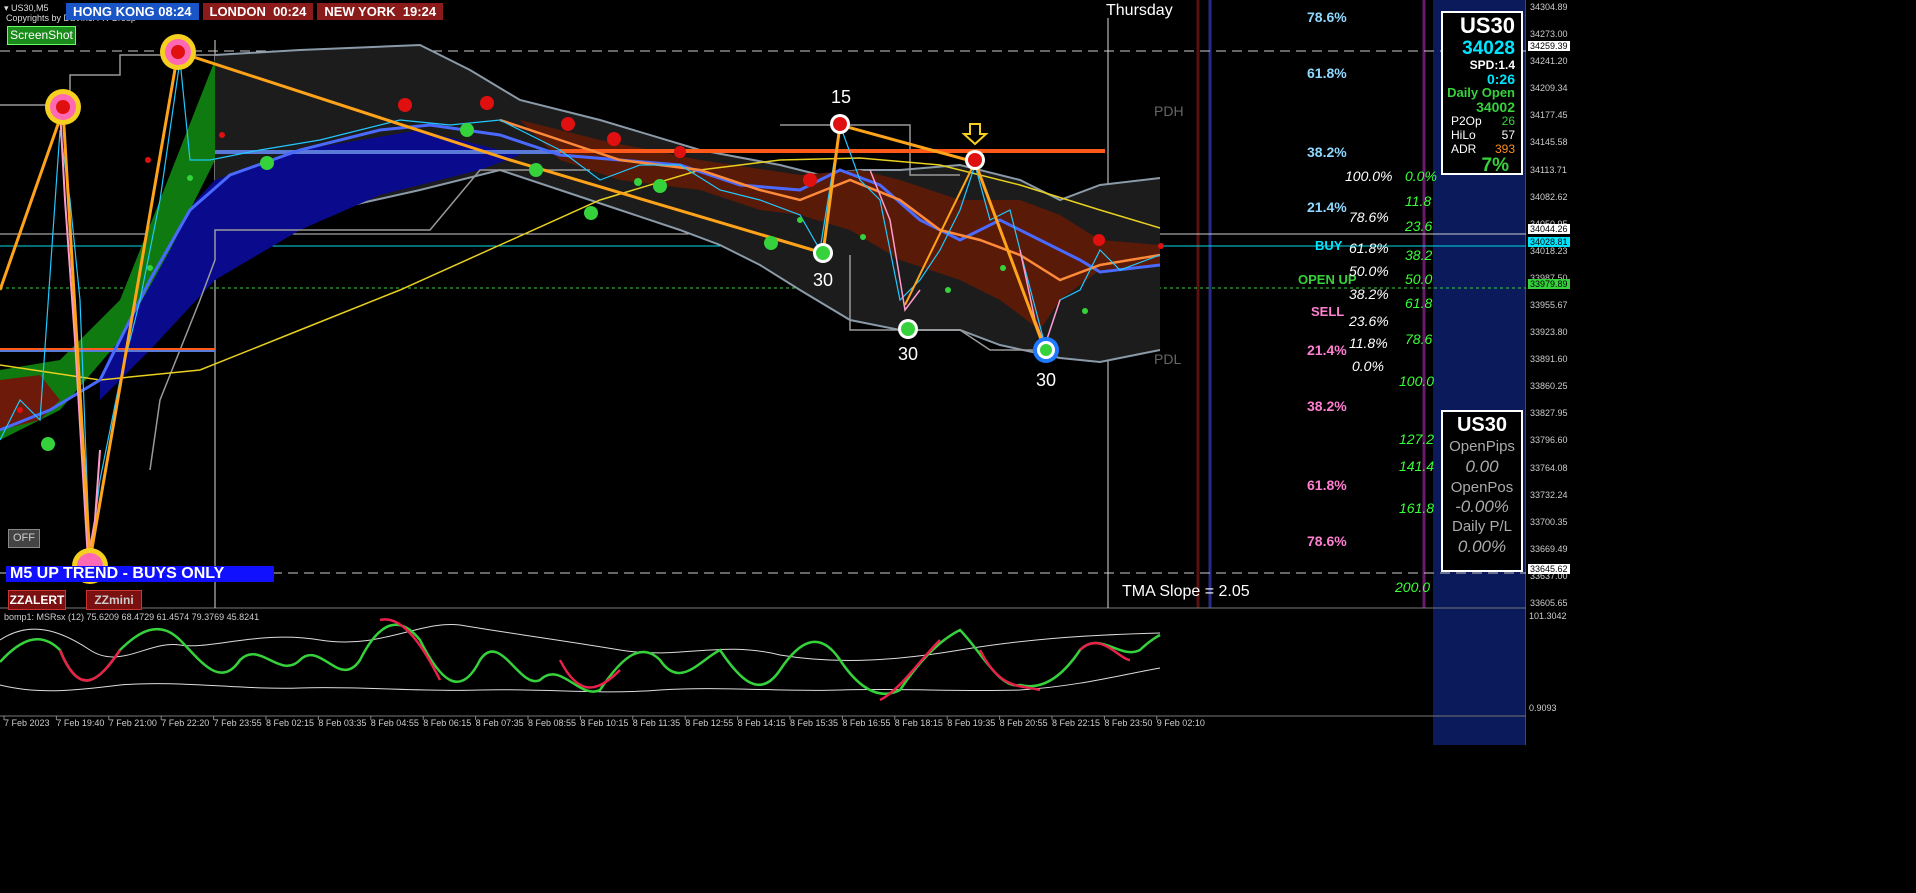 This screenshot has height=893, width=1916. Describe the element at coordinates (1549, 548) in the screenshot. I see `price-tick: 33669.49` at that location.